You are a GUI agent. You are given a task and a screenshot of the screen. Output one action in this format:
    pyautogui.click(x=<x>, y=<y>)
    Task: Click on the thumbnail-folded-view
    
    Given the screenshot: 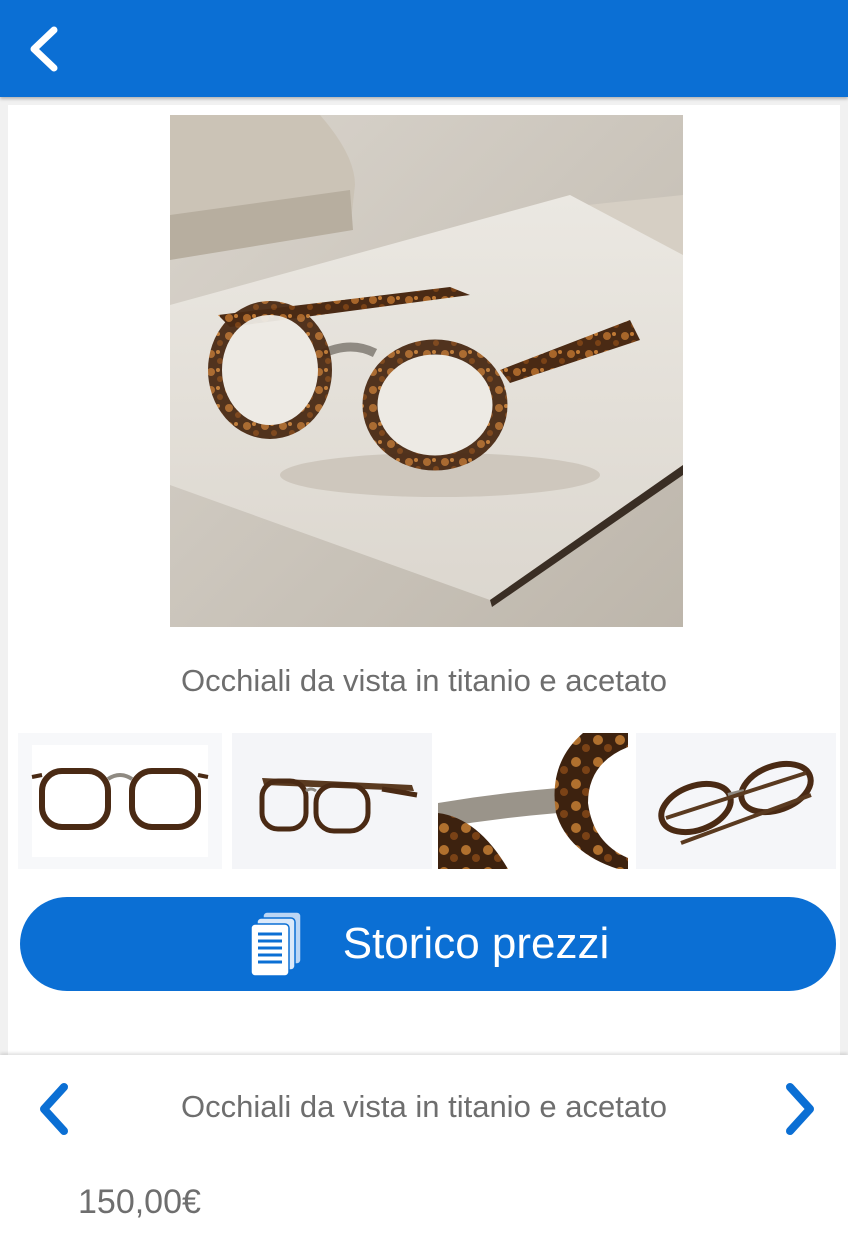 What is the action you would take?
    pyautogui.click(x=736, y=801)
    